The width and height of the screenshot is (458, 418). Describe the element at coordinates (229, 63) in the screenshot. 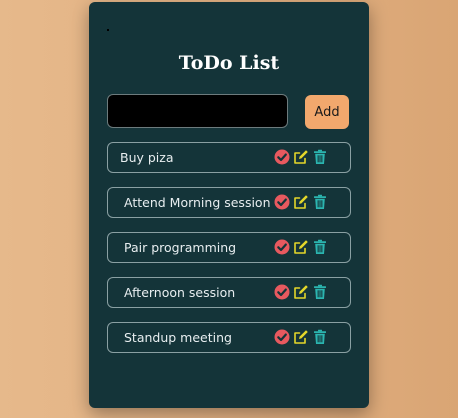

I see `page-title: ToDo List` at that location.